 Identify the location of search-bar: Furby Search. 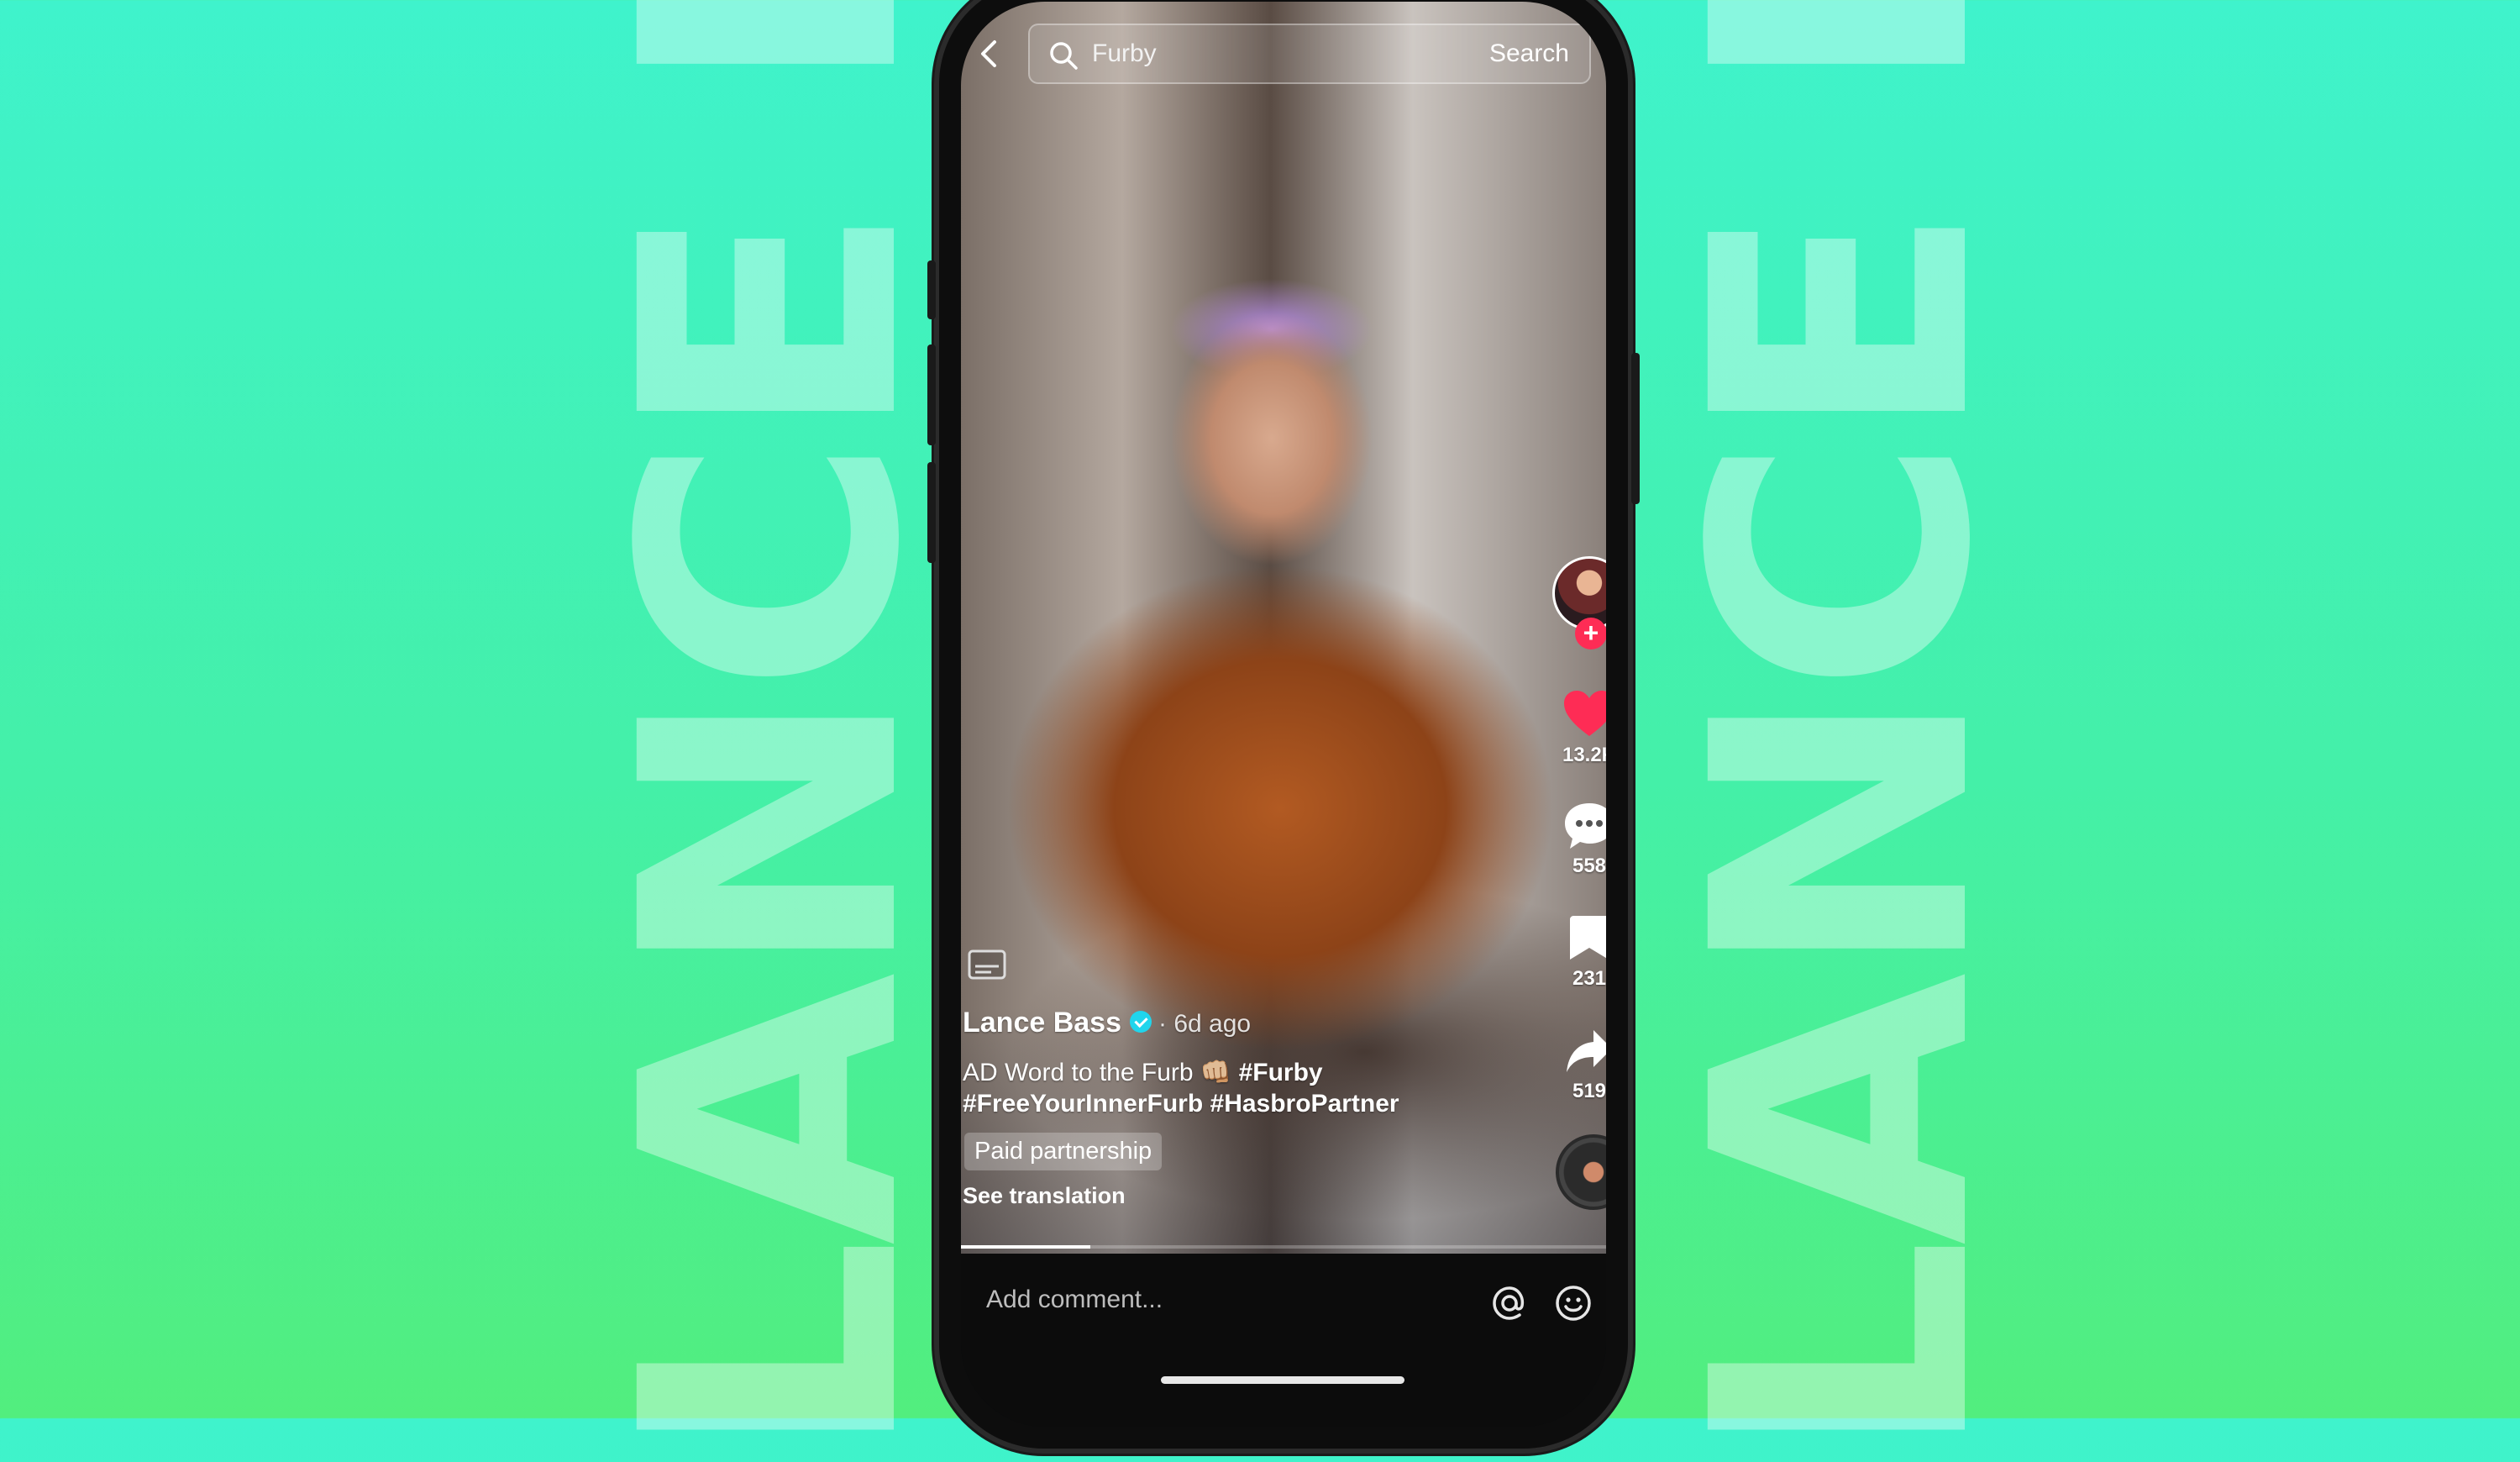
(1283, 53).